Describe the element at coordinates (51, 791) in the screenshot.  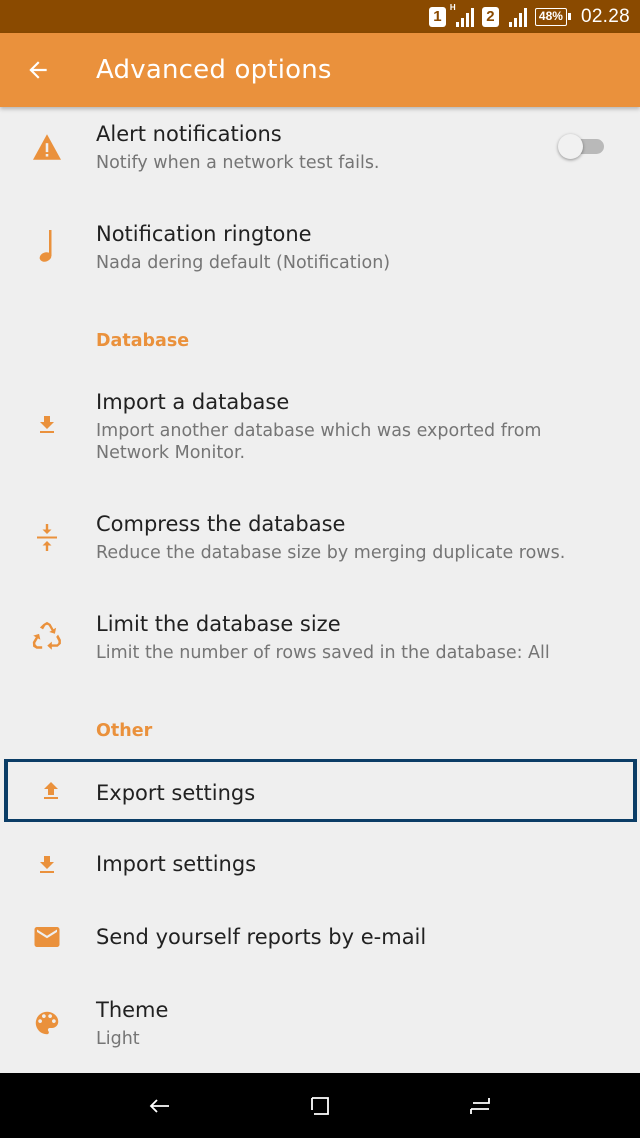
I see `upload-icon` at that location.